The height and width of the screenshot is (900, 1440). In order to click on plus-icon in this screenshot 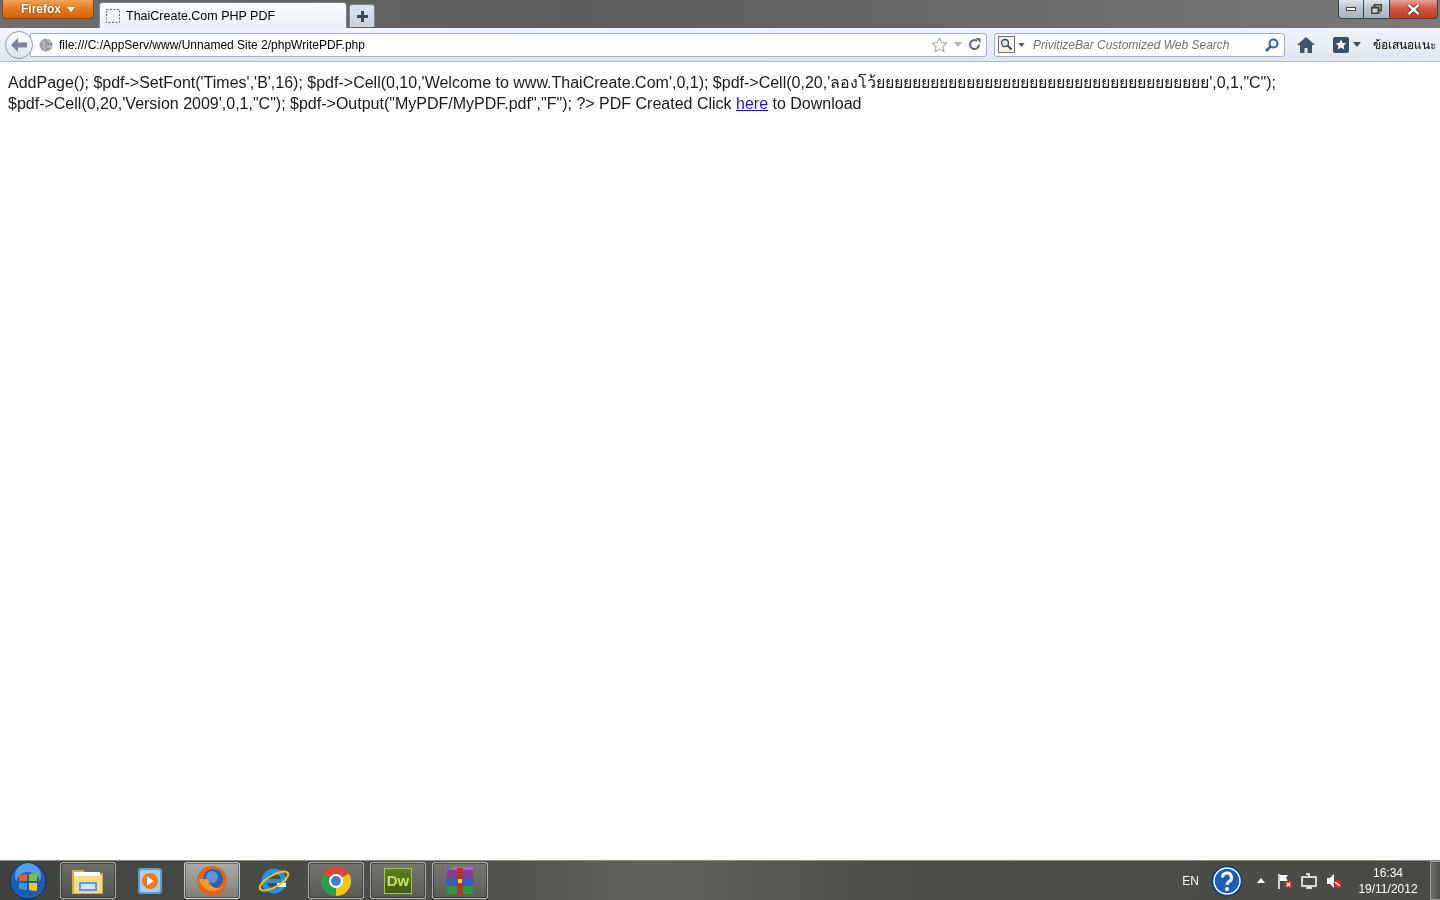, I will do `click(362, 16)`.